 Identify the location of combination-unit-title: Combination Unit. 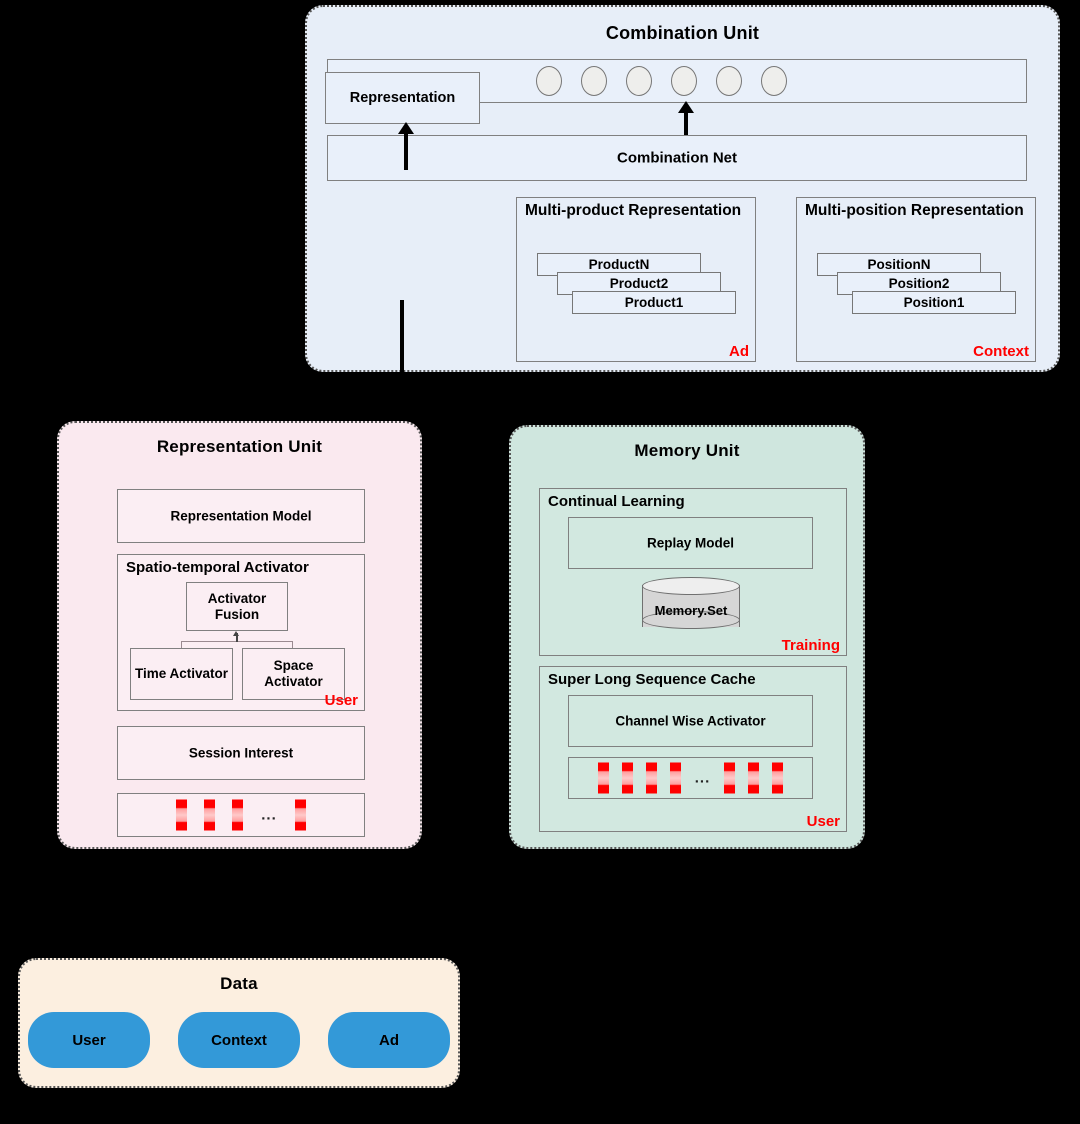
(682, 33).